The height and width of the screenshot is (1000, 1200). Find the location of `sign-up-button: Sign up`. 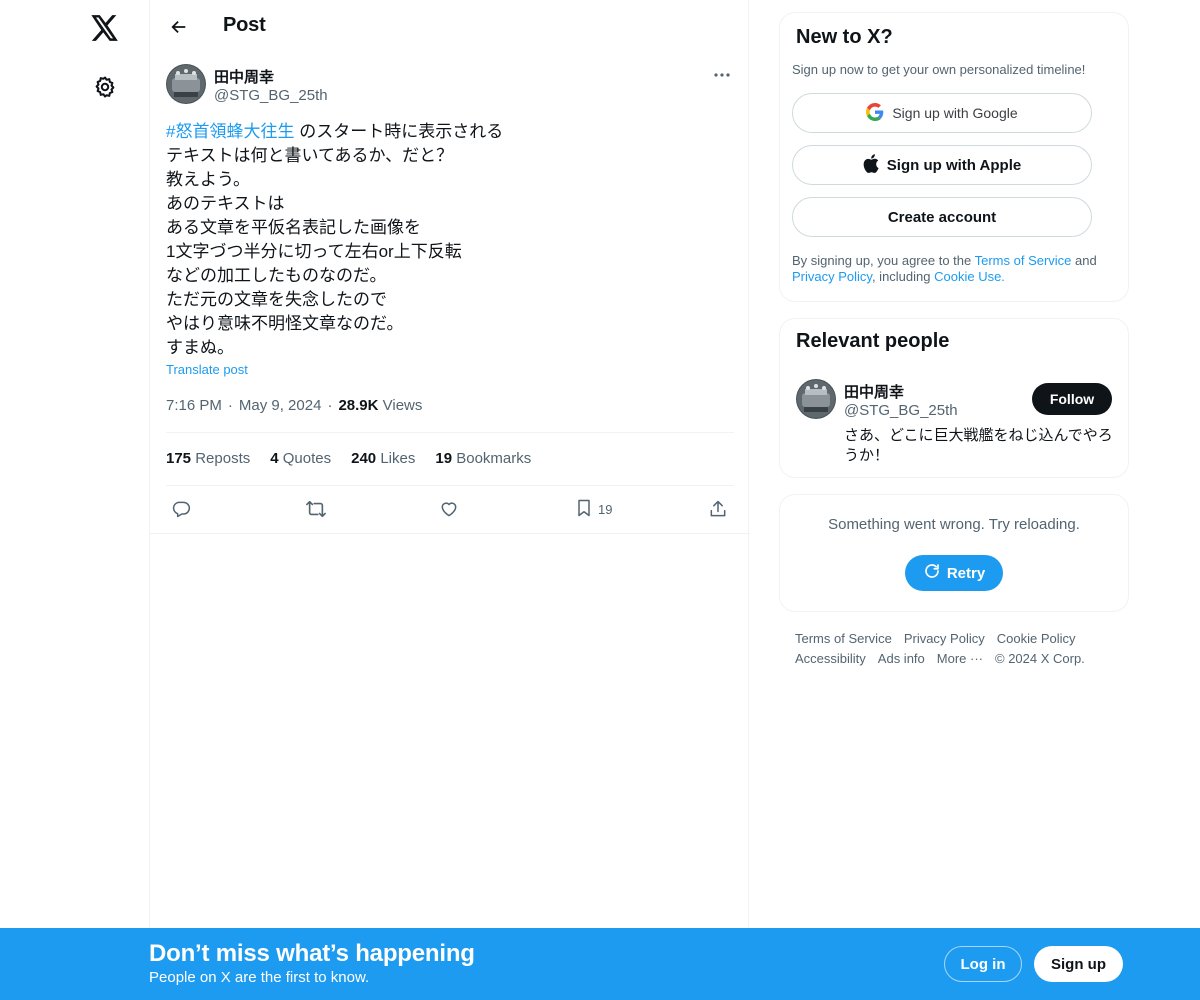

sign-up-button: Sign up is located at coordinates (1078, 964).